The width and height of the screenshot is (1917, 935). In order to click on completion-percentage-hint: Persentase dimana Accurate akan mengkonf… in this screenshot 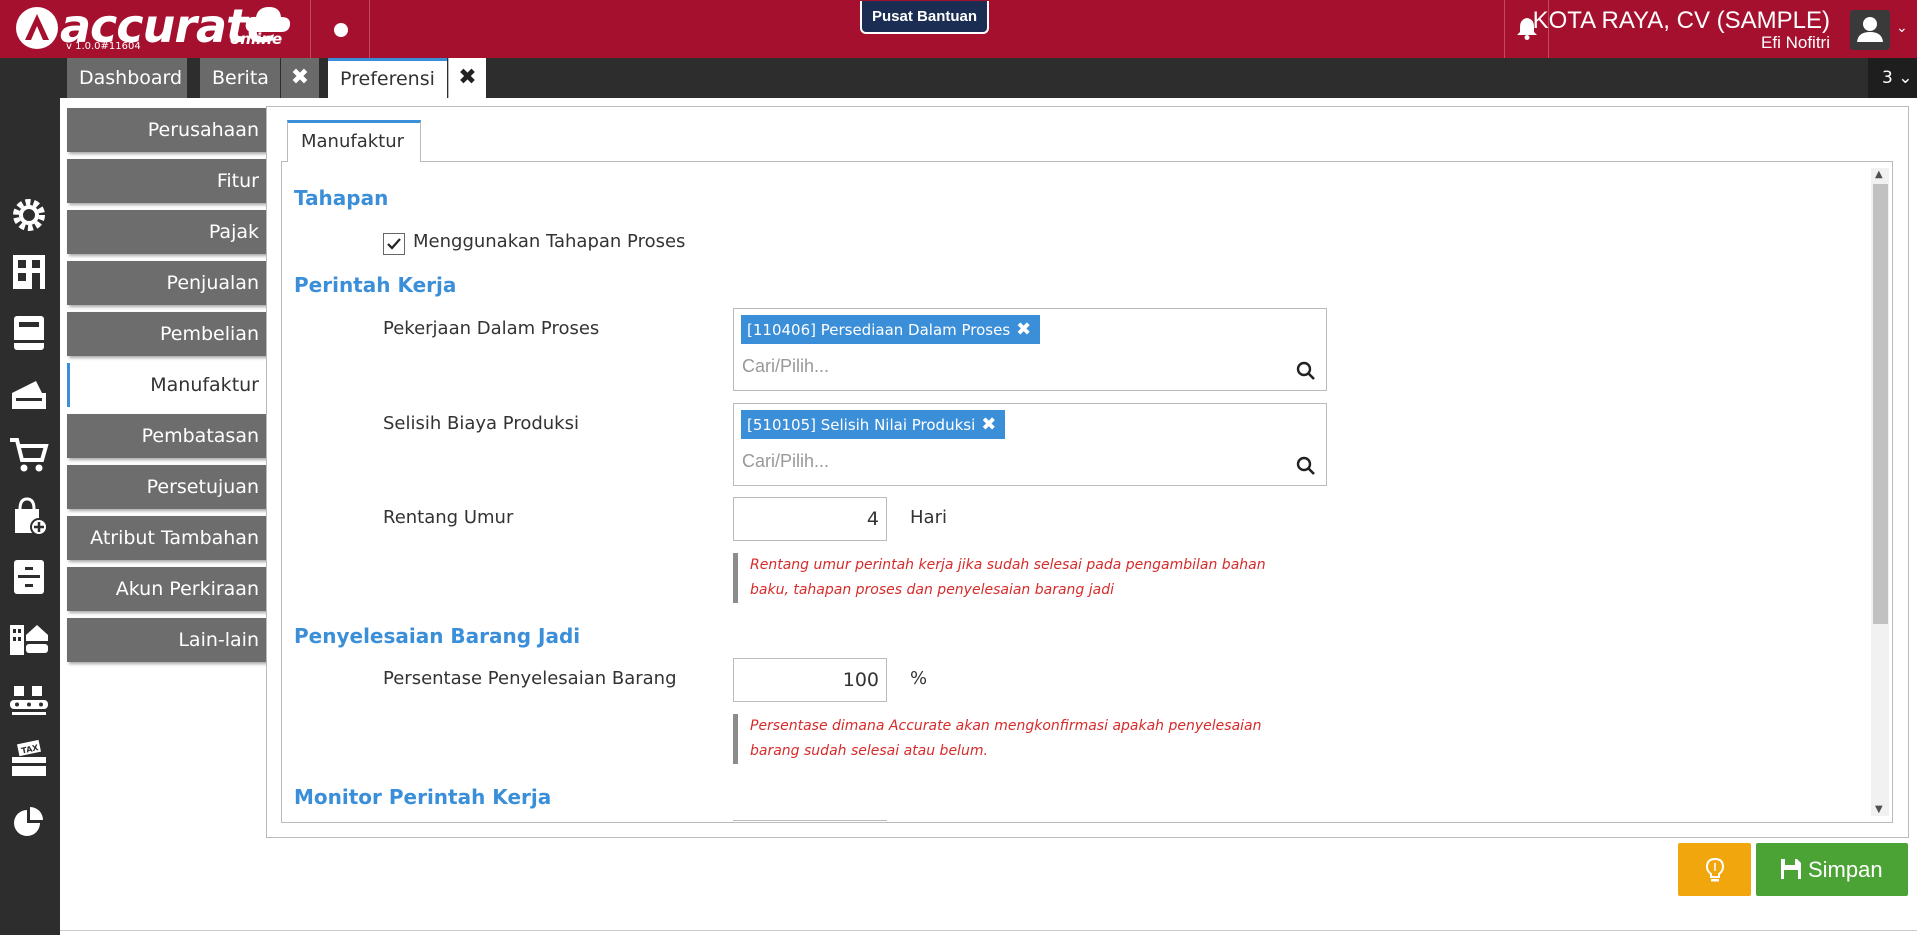, I will do `click(1013, 739)`.